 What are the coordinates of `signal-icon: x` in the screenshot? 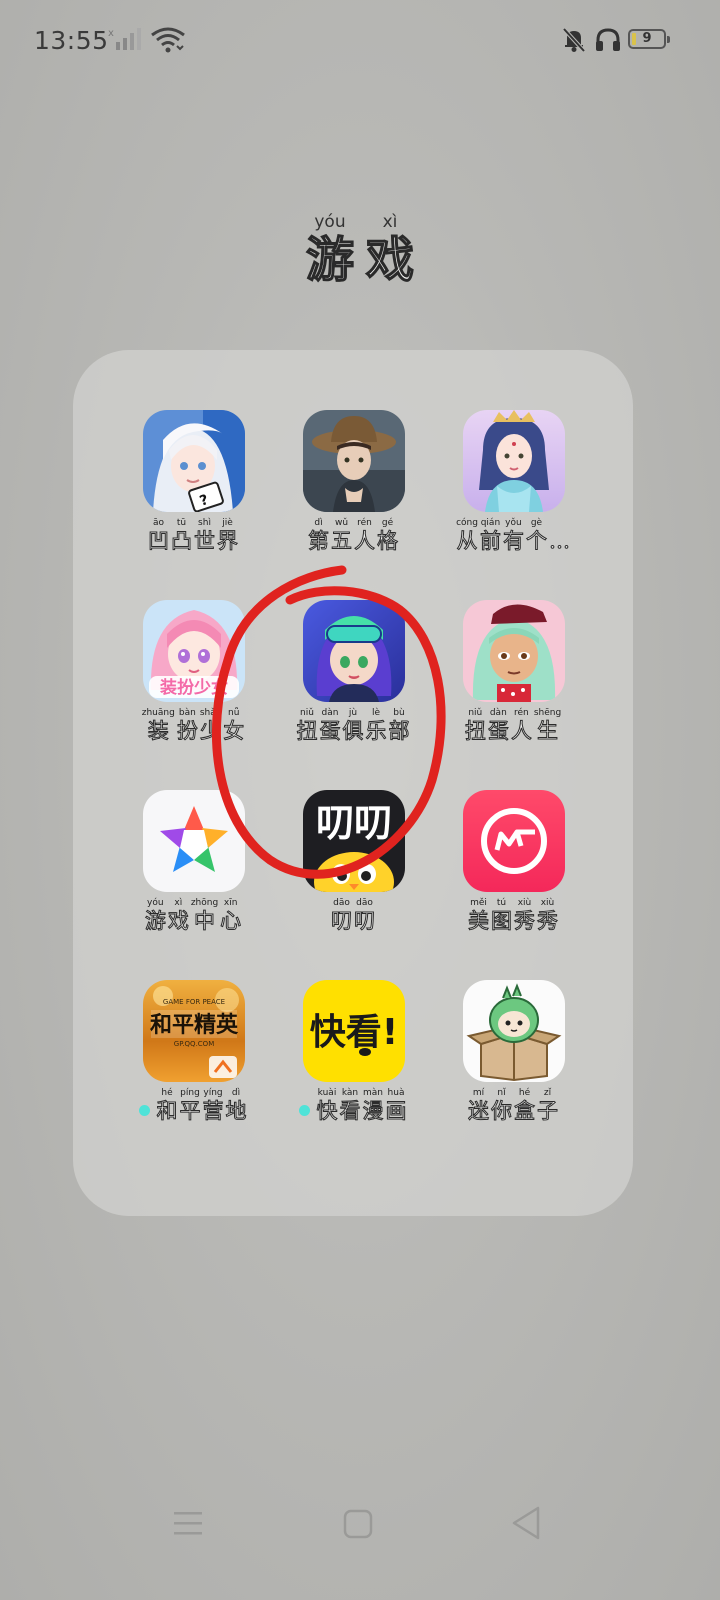 It's located at (124, 39).